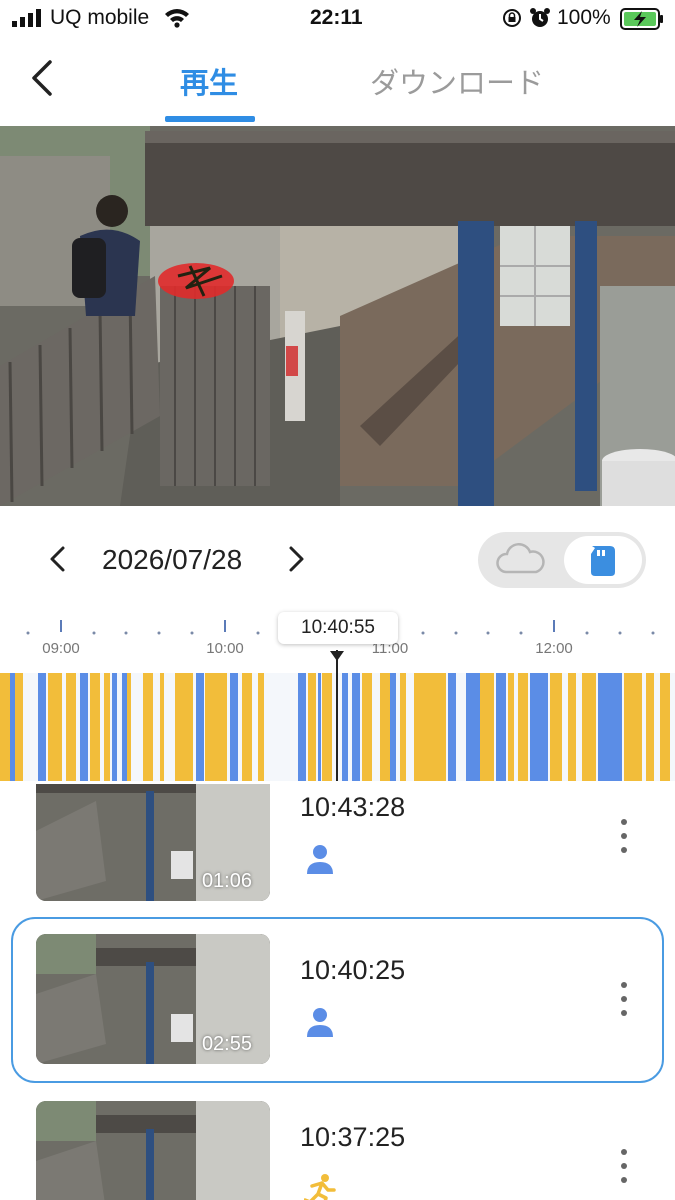 The image size is (675, 1200). I want to click on tab-download: ダウンロード, so click(457, 81).